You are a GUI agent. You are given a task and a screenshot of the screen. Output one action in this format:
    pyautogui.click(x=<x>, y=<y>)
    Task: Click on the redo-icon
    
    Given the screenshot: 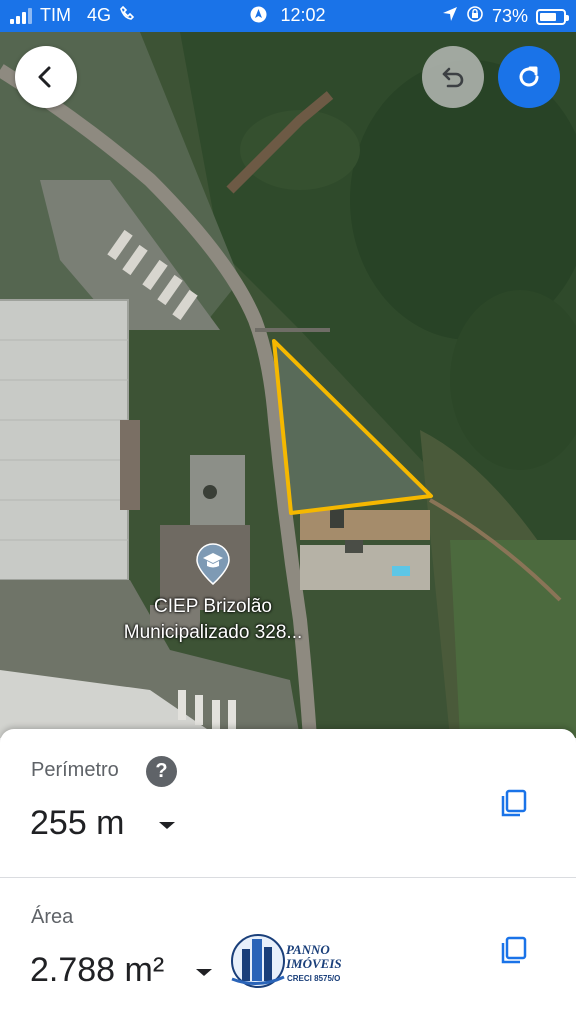 What is the action you would take?
    pyautogui.click(x=529, y=76)
    